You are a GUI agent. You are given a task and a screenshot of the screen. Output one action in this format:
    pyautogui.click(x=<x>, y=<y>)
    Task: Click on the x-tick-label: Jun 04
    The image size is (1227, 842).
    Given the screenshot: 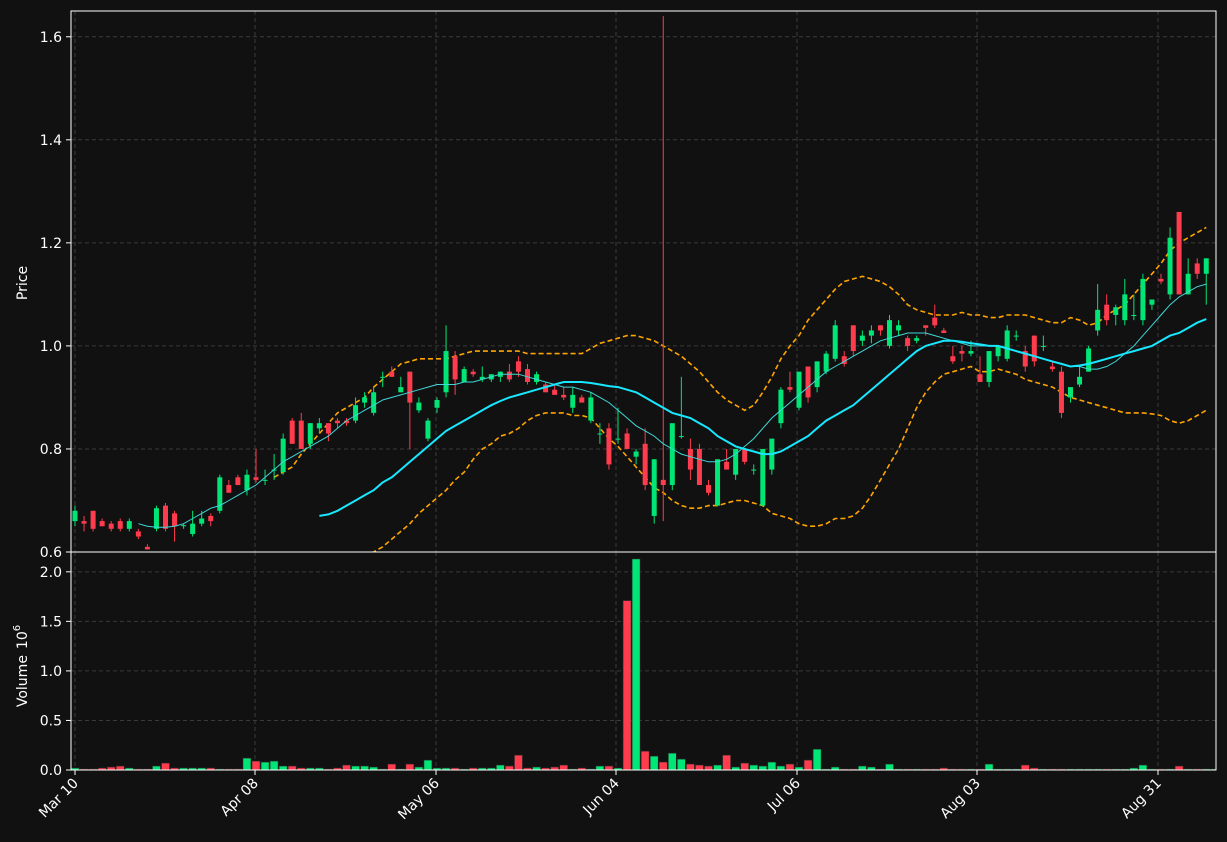 What is the action you would take?
    pyautogui.click(x=601, y=796)
    